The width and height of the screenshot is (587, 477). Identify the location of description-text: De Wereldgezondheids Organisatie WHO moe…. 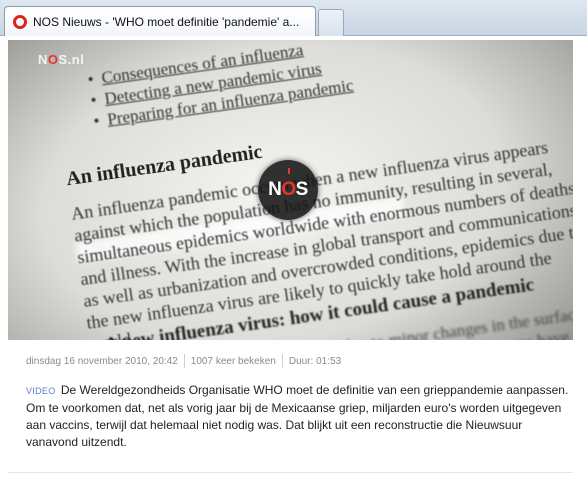
(297, 416).